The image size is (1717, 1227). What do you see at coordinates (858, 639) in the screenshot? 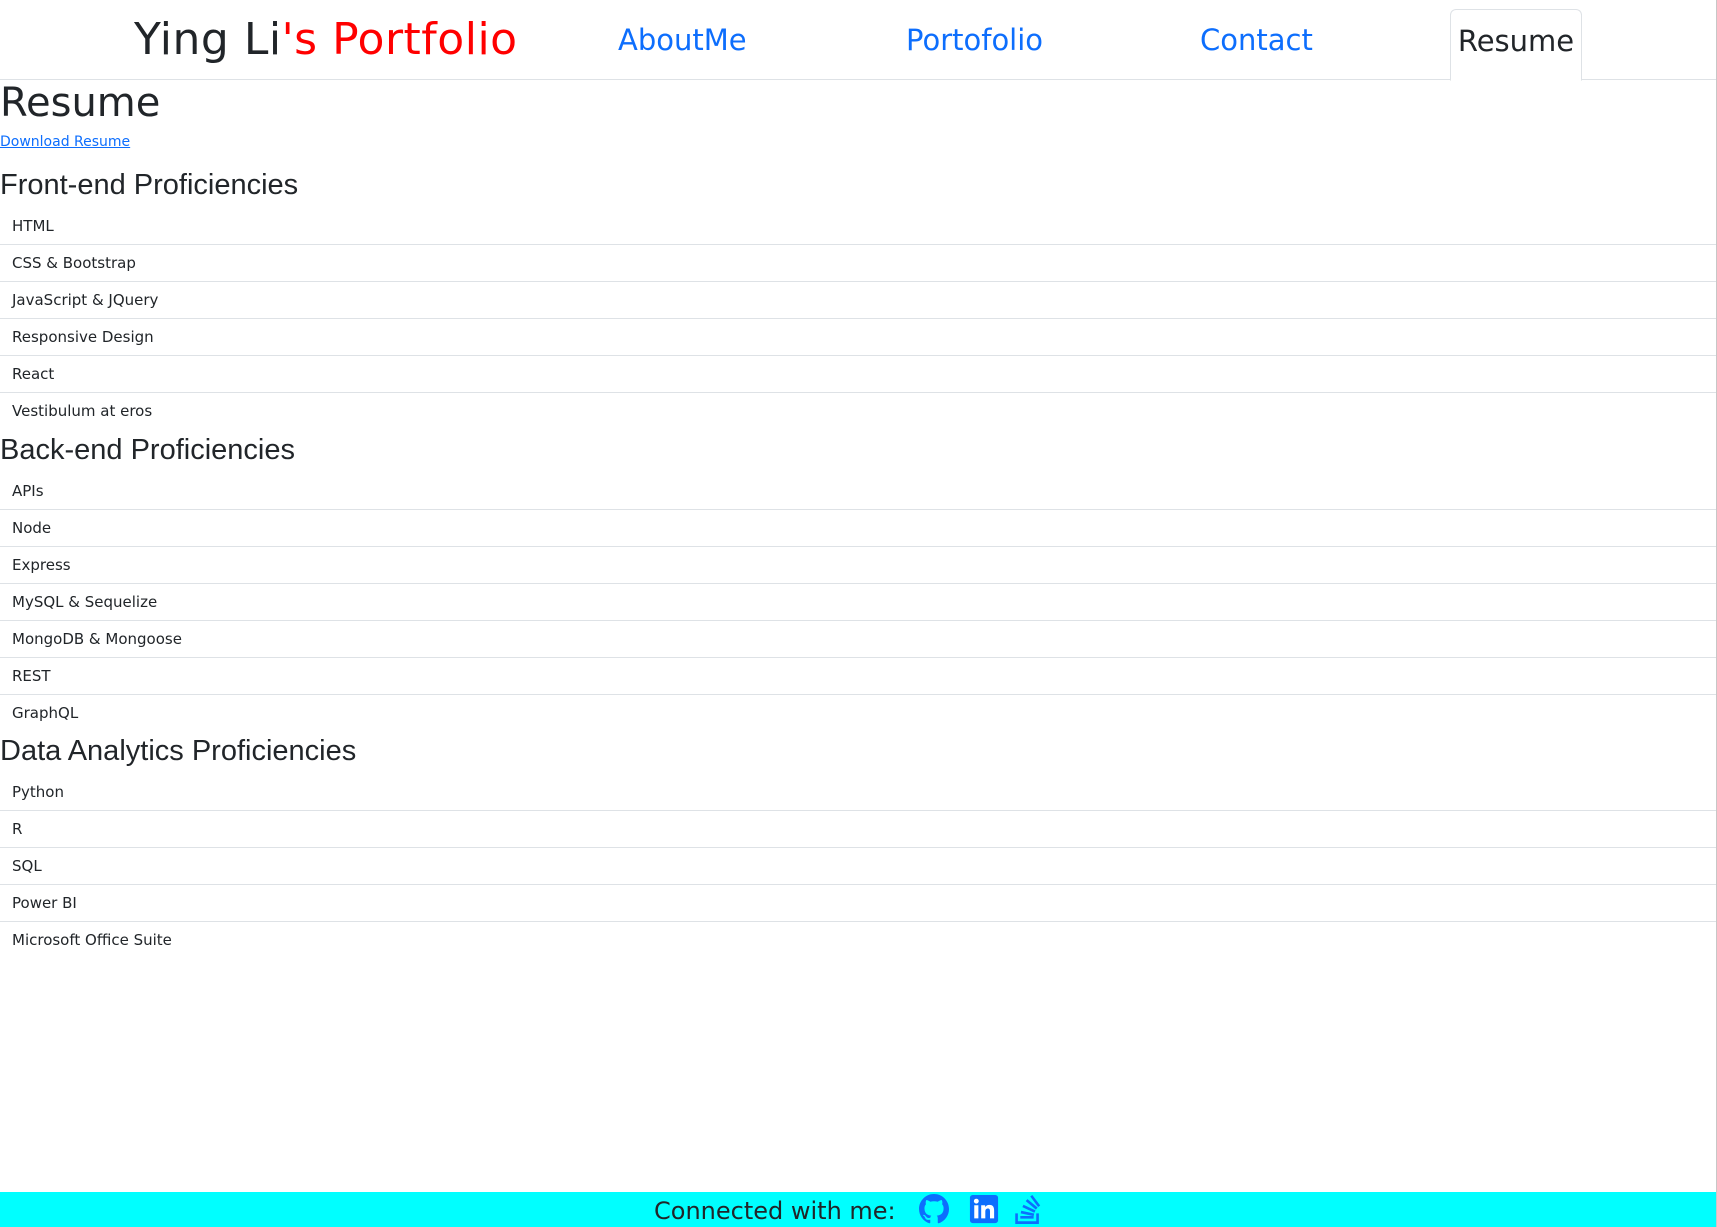
I see `list-item: MongoDB & Mongoose` at bounding box center [858, 639].